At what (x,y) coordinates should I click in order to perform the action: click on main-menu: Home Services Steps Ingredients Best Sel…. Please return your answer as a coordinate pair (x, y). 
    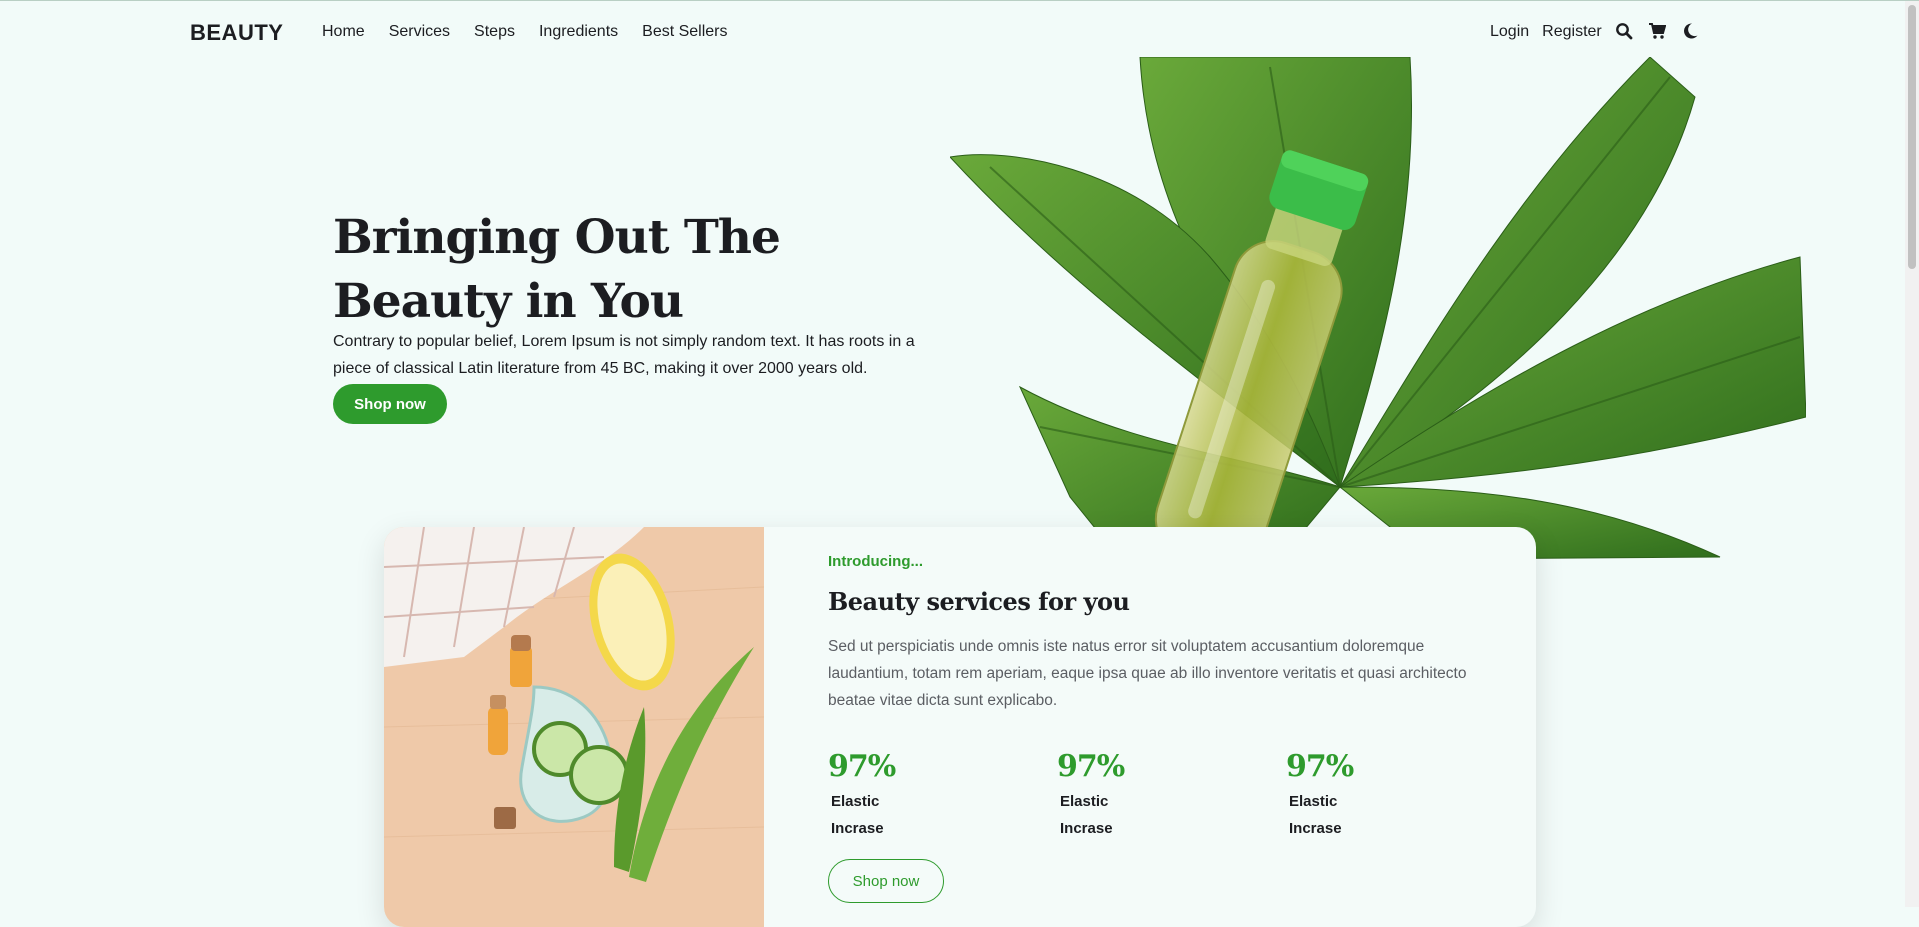
    Looking at the image, I should click on (537, 32).